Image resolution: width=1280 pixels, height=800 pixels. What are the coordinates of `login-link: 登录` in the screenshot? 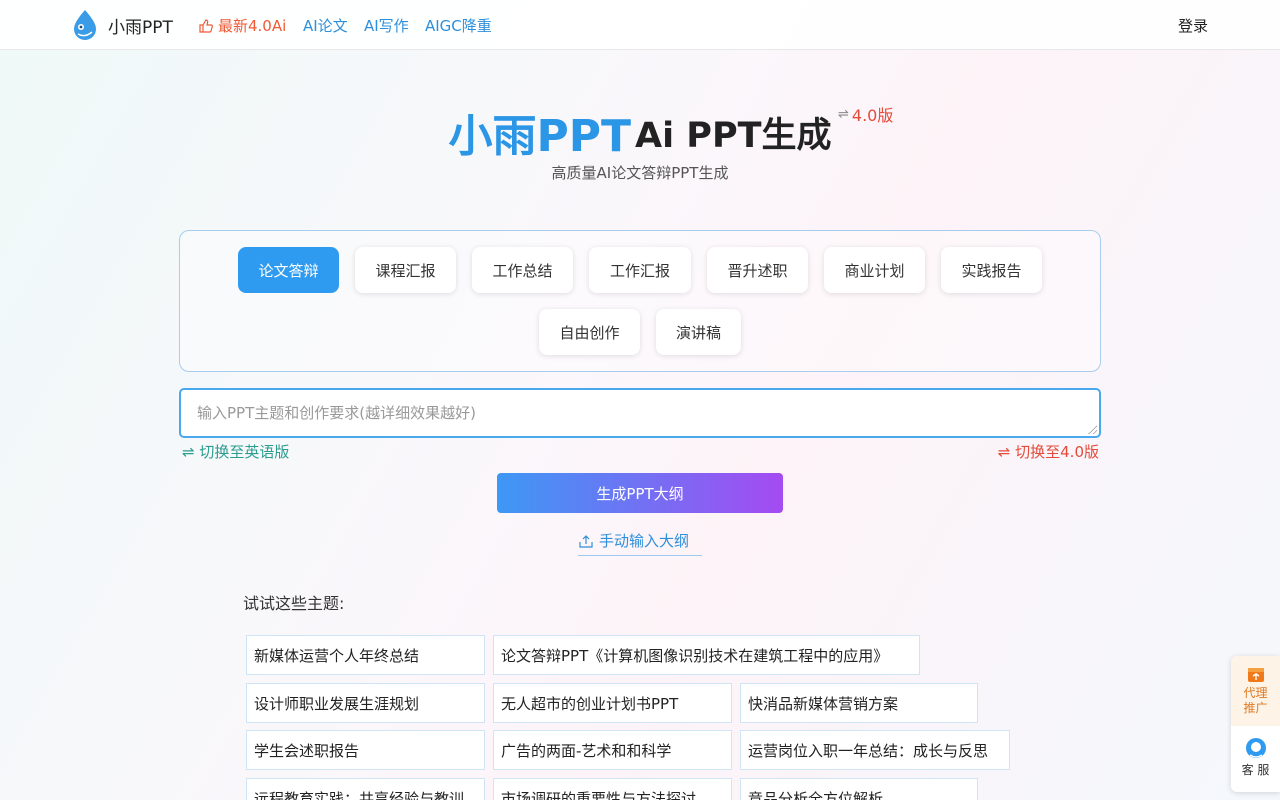 It's located at (1193, 25).